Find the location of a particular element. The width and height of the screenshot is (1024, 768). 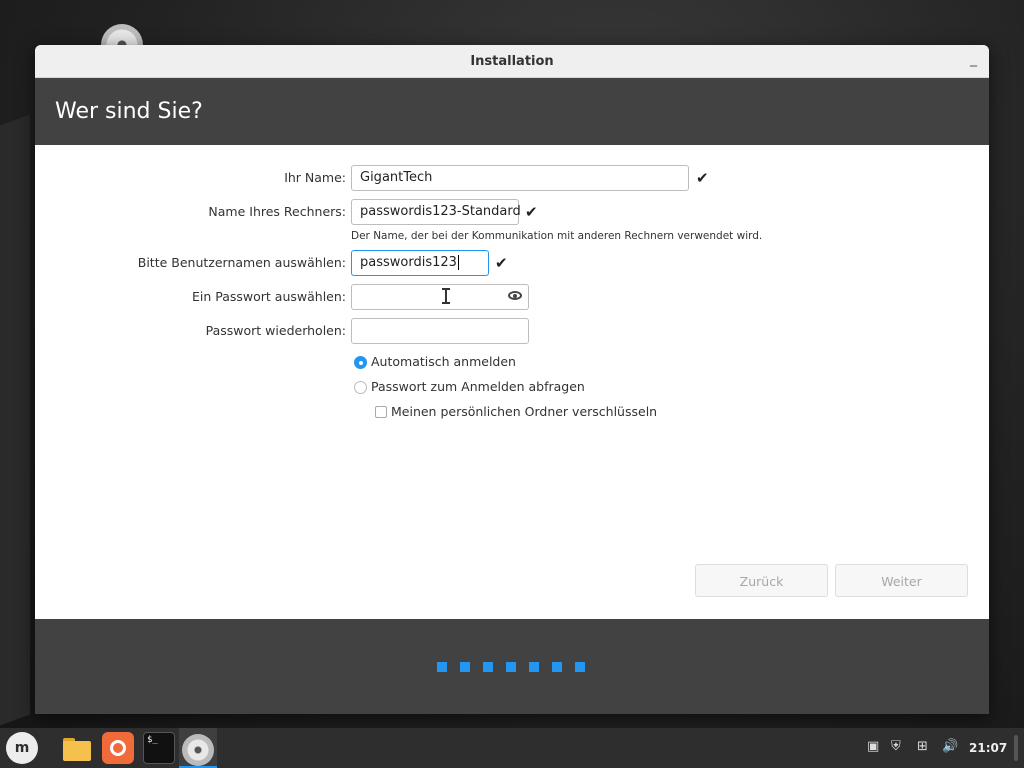

next-button: Weiter is located at coordinates (901, 580).